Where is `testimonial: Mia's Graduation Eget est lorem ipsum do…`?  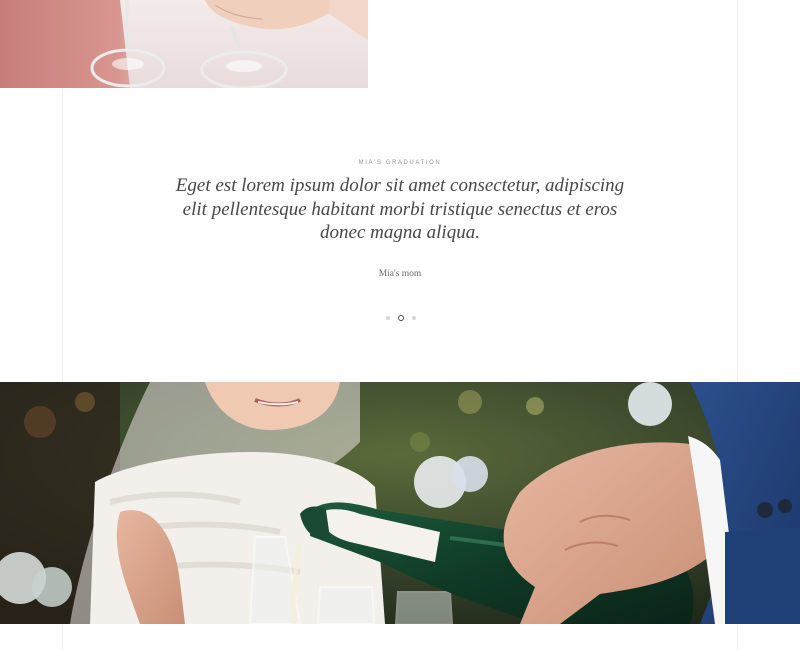 testimonial: Mia's Graduation Eget est lorem ipsum do… is located at coordinates (400, 219).